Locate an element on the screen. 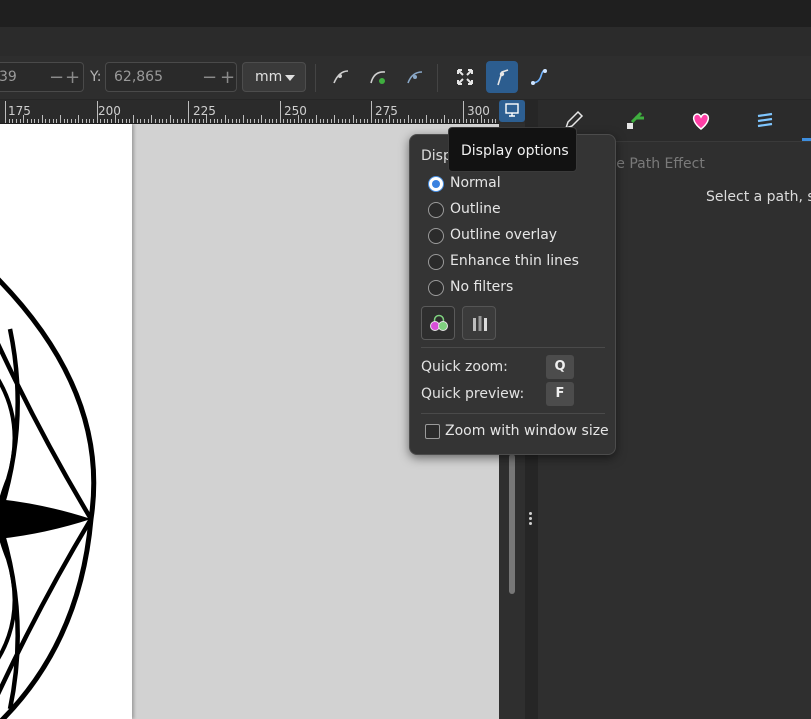  quick-preview-label: Quick preview: is located at coordinates (473, 394).